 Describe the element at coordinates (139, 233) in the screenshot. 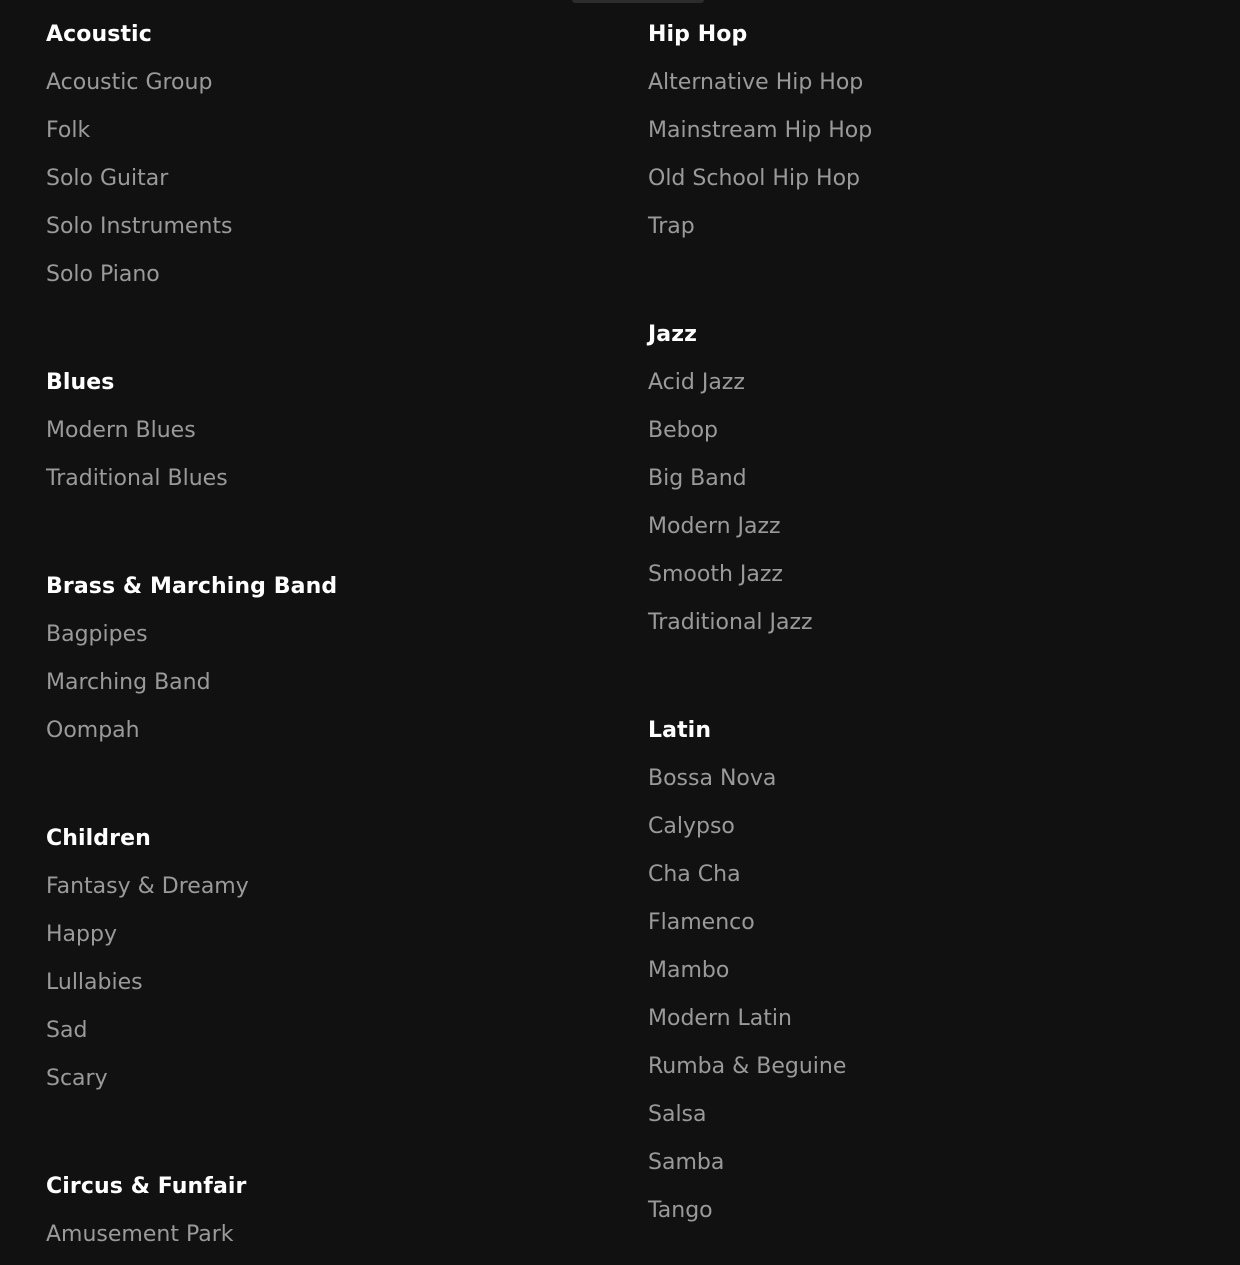

I see `subgenre-link: Solo Instruments` at that location.